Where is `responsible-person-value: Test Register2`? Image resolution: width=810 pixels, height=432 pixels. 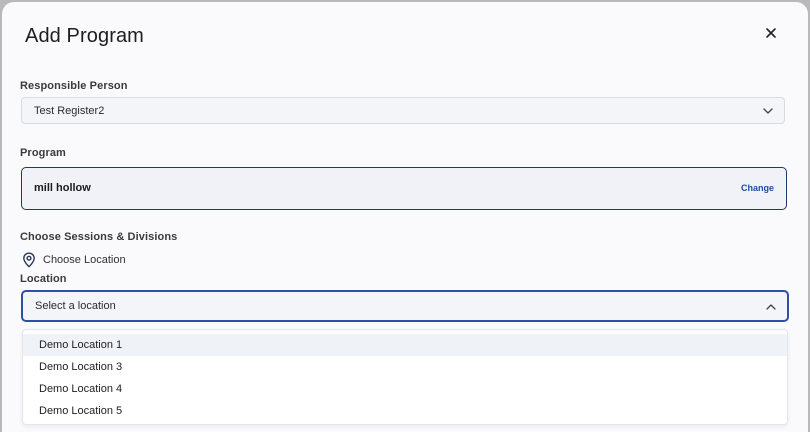
responsible-person-value: Test Register2 is located at coordinates (69, 111).